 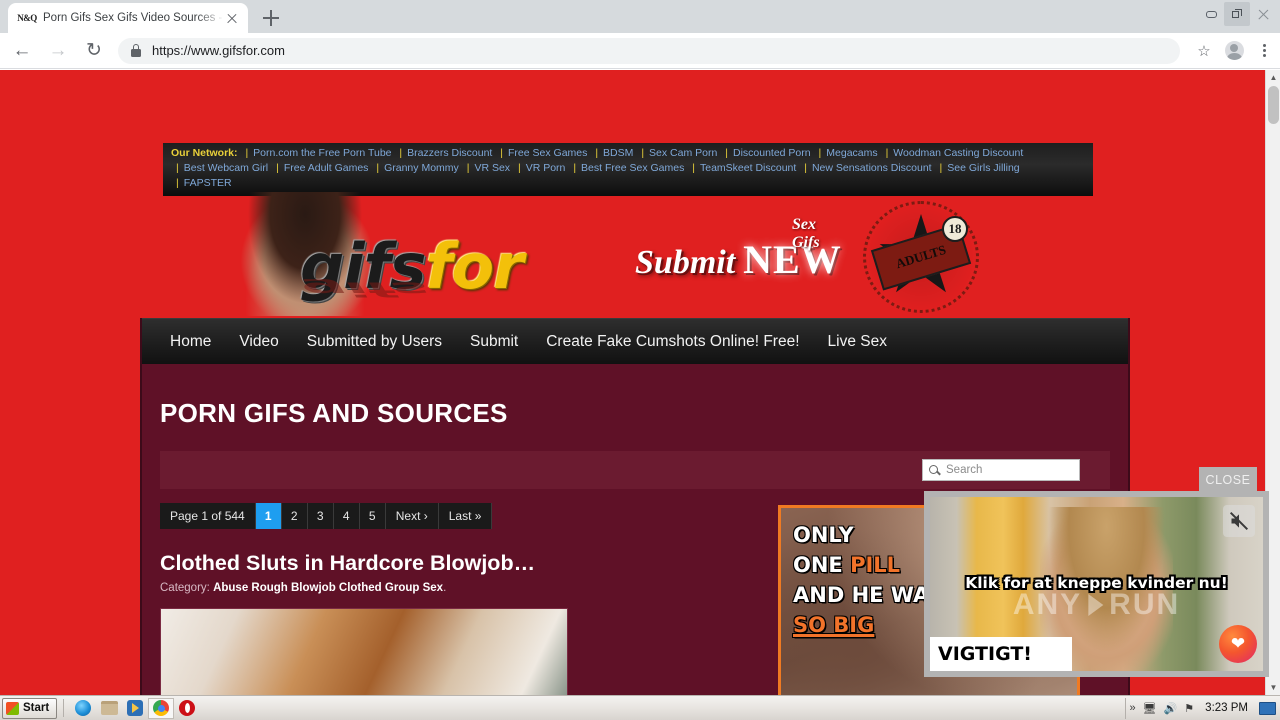 What do you see at coordinates (27, 18) in the screenshot?
I see `tab-favicon-icon: N&Q` at bounding box center [27, 18].